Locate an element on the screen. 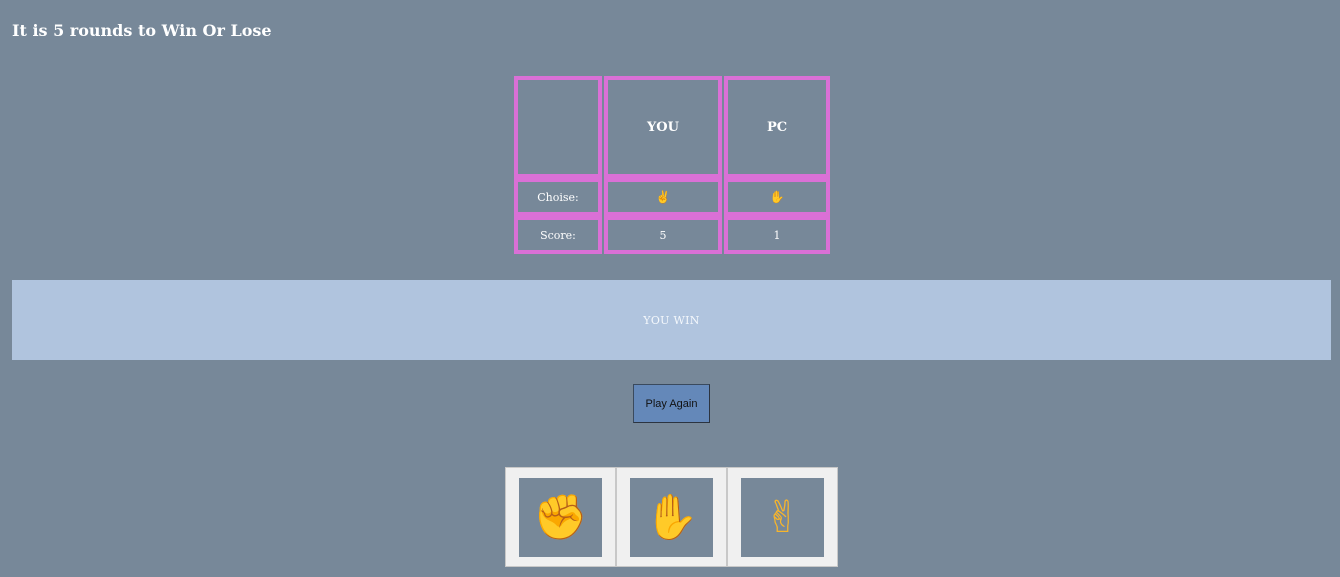 The image size is (1340, 577). you-column-header: YOU is located at coordinates (663, 127).